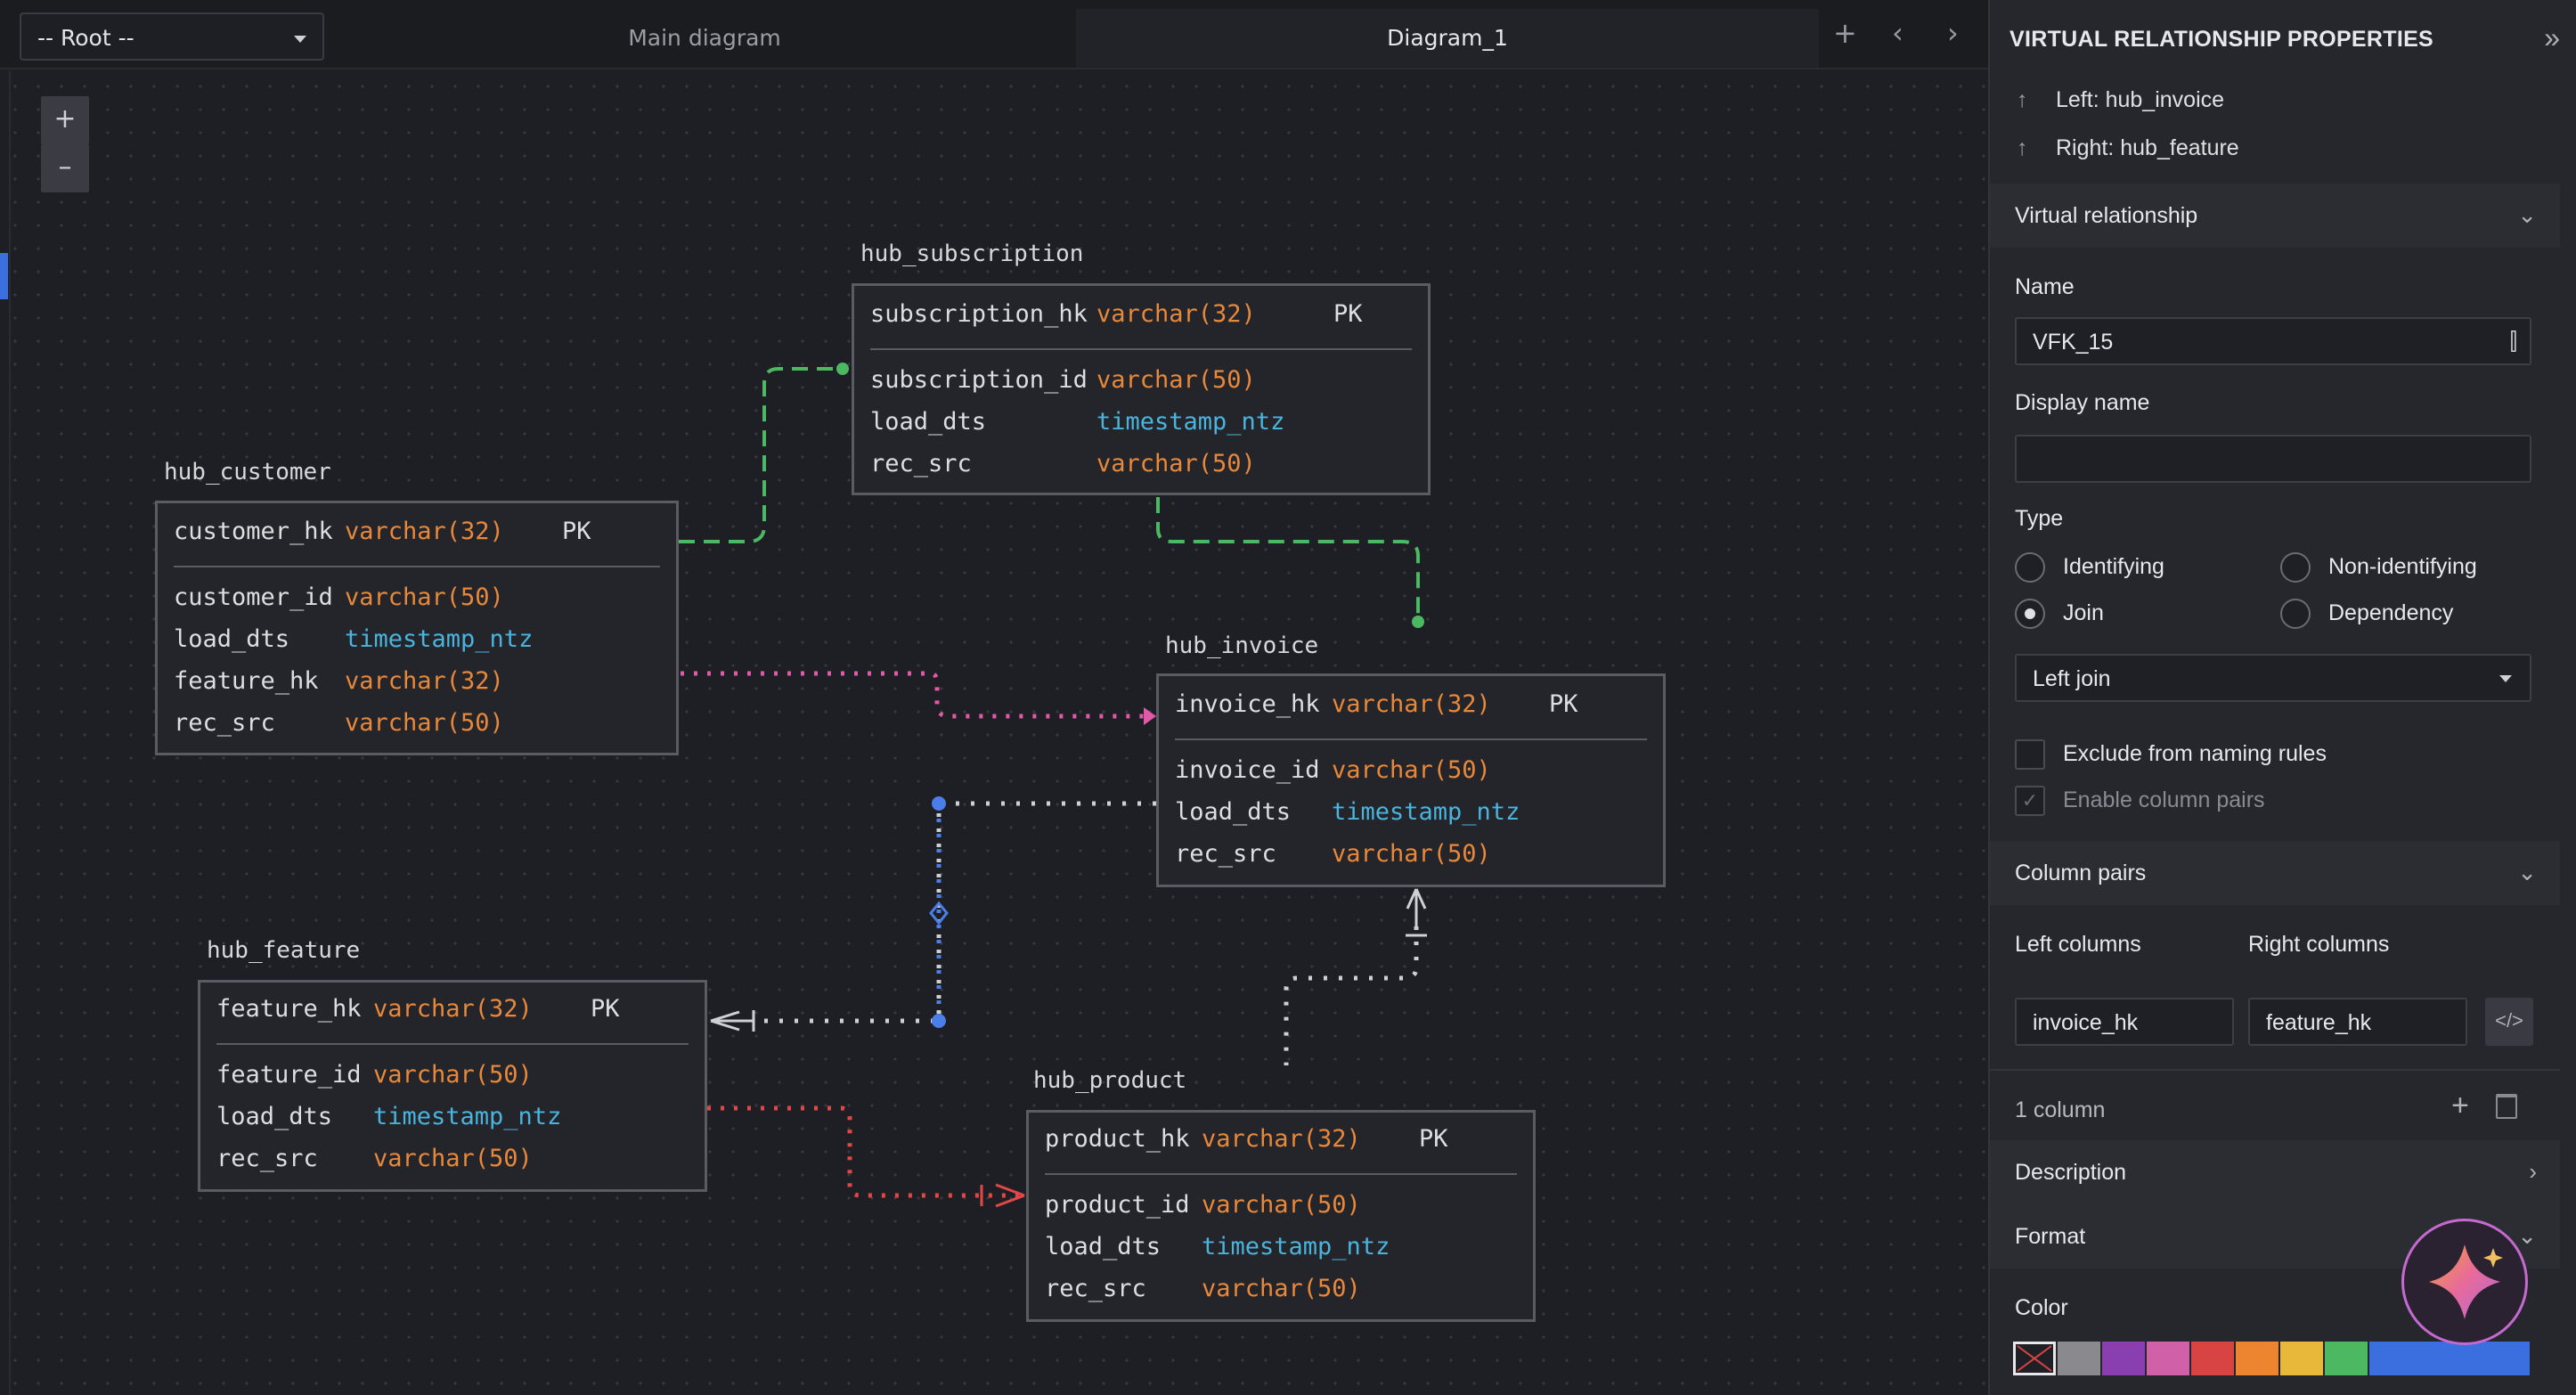  What do you see at coordinates (2168, 1358) in the screenshot?
I see `swatch-pink` at bounding box center [2168, 1358].